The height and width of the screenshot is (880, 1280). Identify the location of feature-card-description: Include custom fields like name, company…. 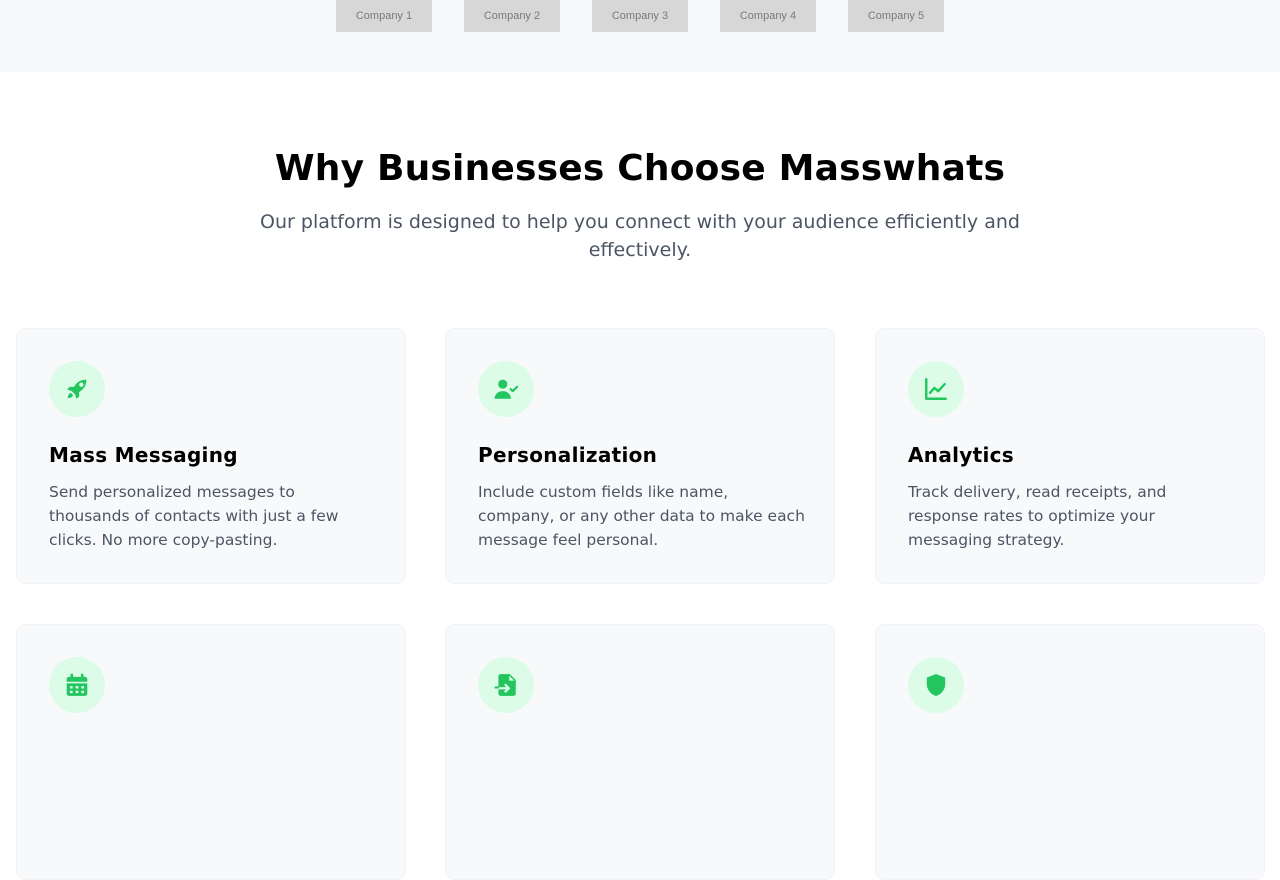
(641, 516).